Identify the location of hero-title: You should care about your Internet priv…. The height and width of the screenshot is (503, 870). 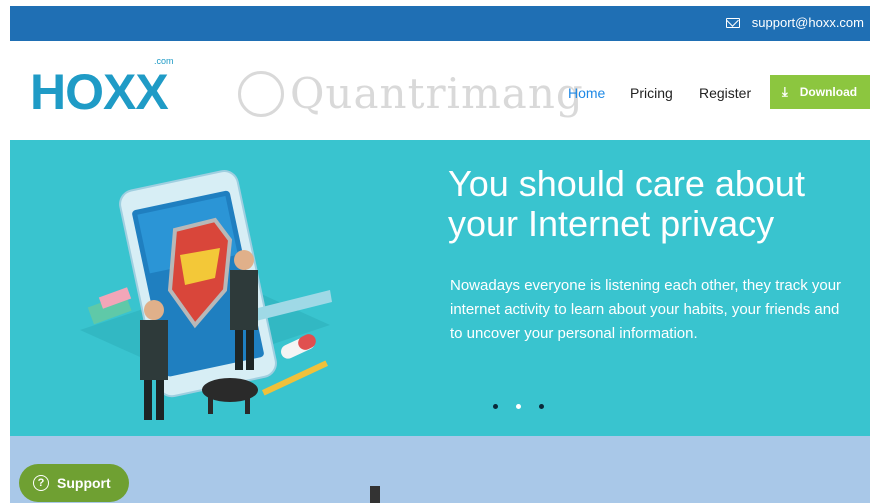
(626, 203).